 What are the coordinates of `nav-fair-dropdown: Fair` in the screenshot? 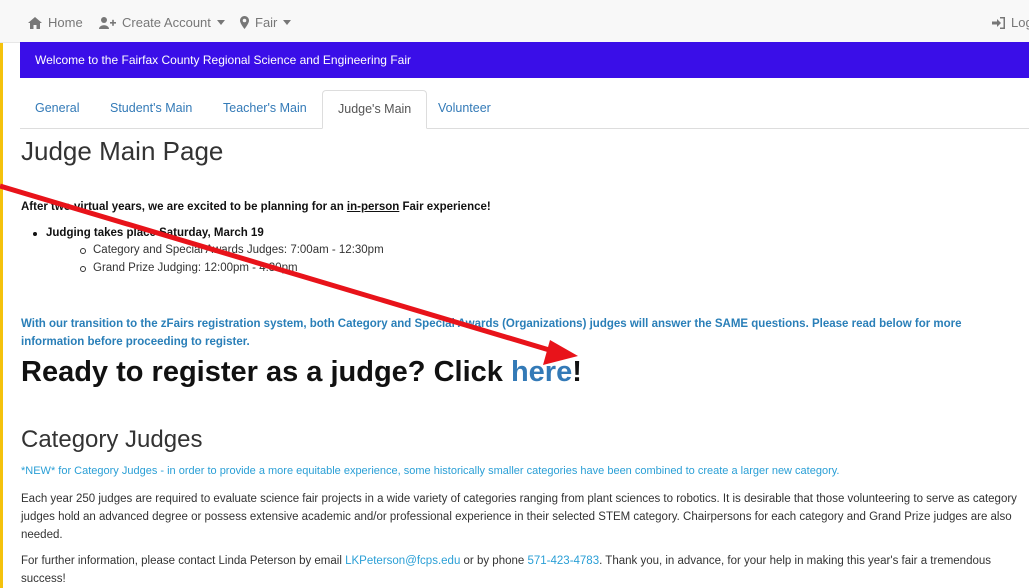 It's located at (266, 22).